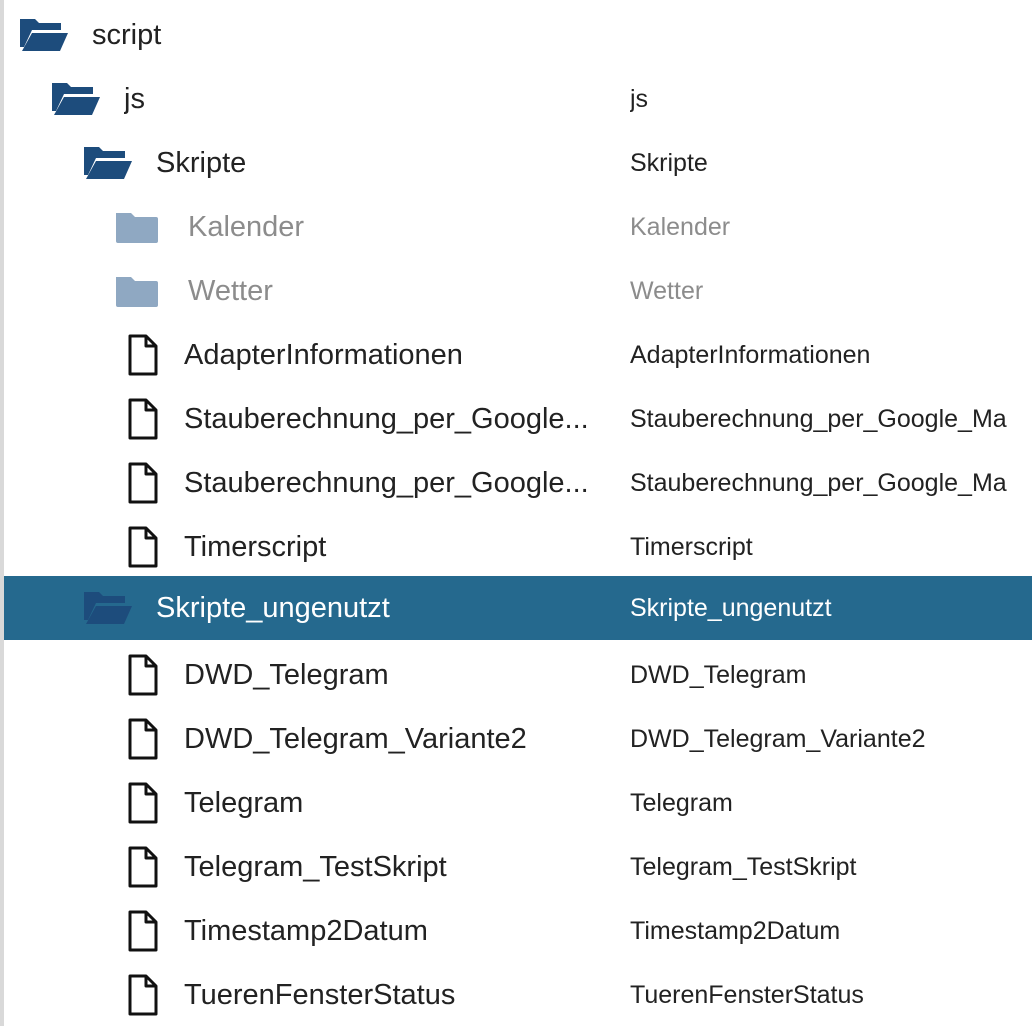  Describe the element at coordinates (273, 608) in the screenshot. I see `tree-row-name: Skripte_ungenutzt` at that location.